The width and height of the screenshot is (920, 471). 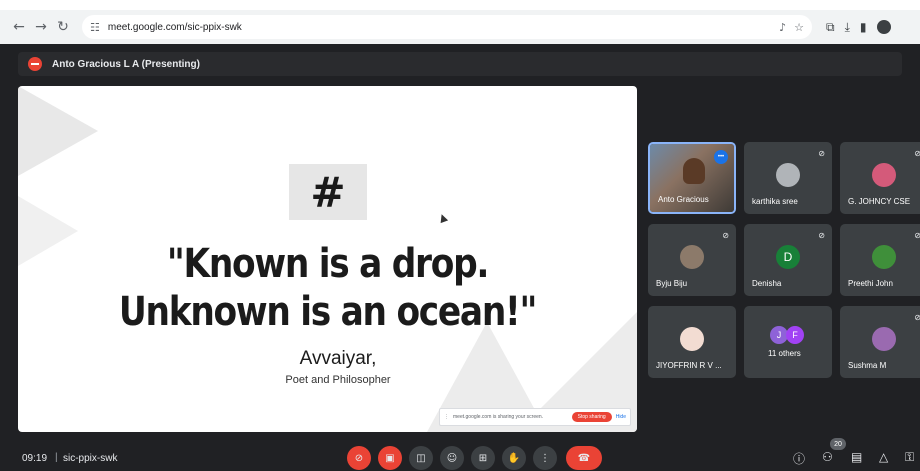 I want to click on participant-tile: ⊘ Preethi John, so click(x=880, y=260).